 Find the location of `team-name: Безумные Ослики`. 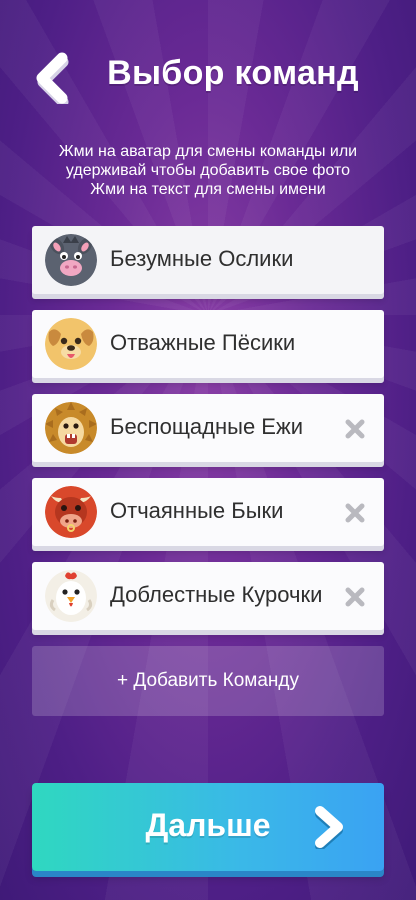

team-name: Безумные Ослики is located at coordinates (201, 259).